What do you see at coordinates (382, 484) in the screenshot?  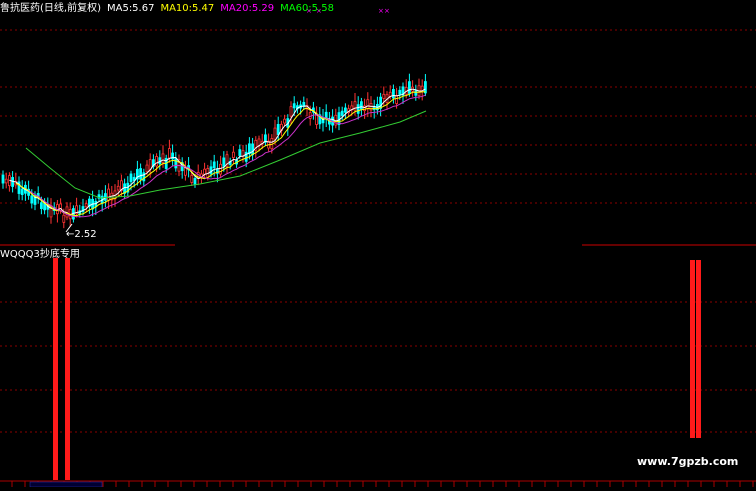 I see `time-axis` at bounding box center [382, 484].